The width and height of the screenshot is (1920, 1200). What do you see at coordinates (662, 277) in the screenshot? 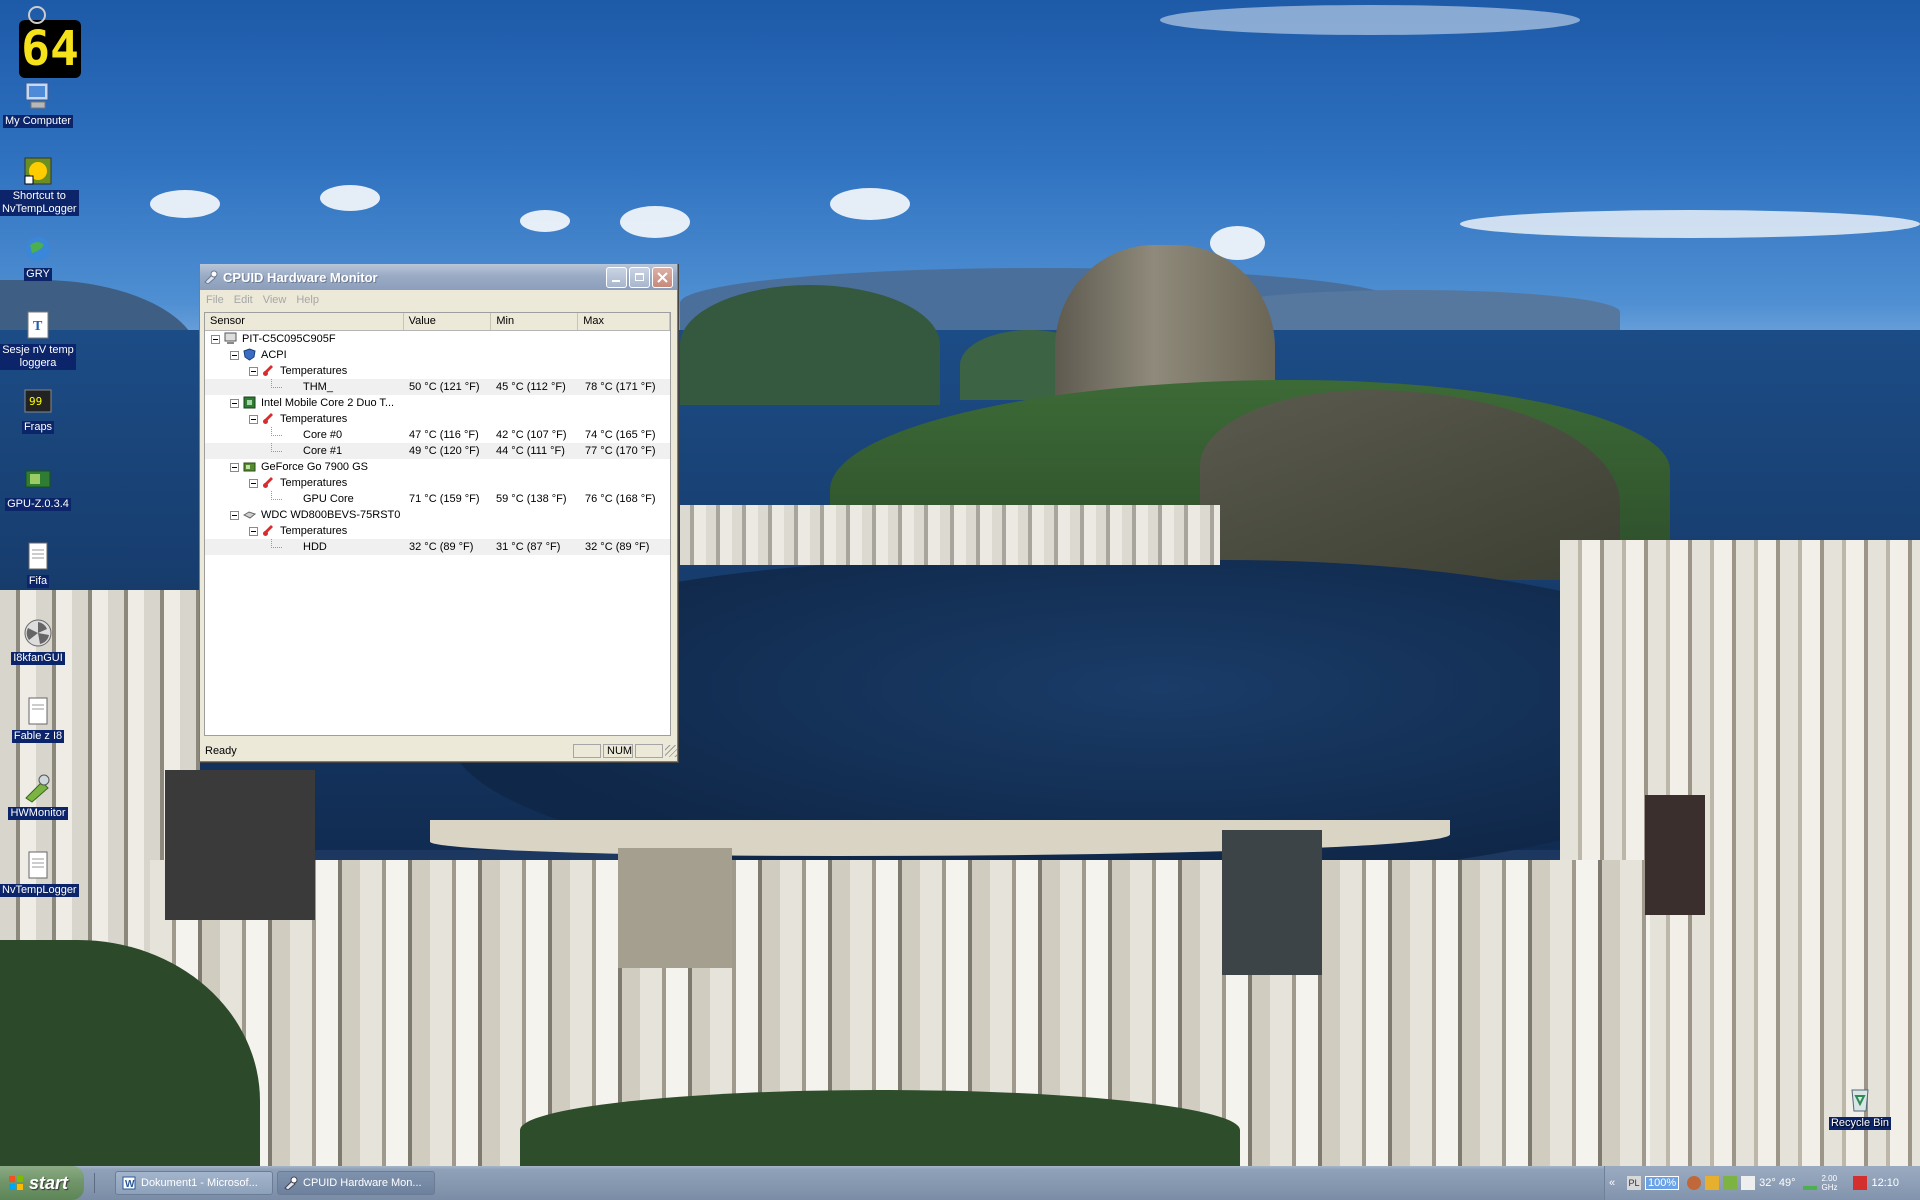
I see `close-button` at bounding box center [662, 277].